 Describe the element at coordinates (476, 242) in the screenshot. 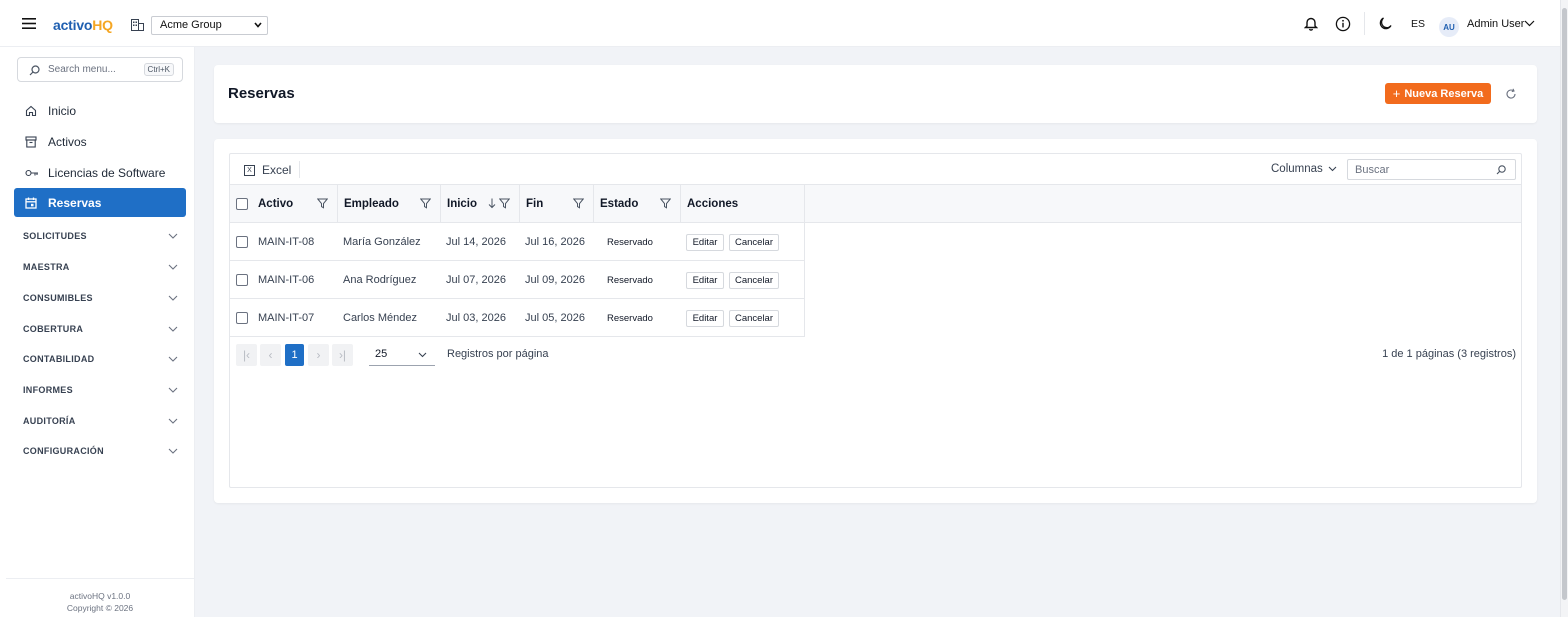

I see `cell-inicio: Jul 14, 2026` at that location.